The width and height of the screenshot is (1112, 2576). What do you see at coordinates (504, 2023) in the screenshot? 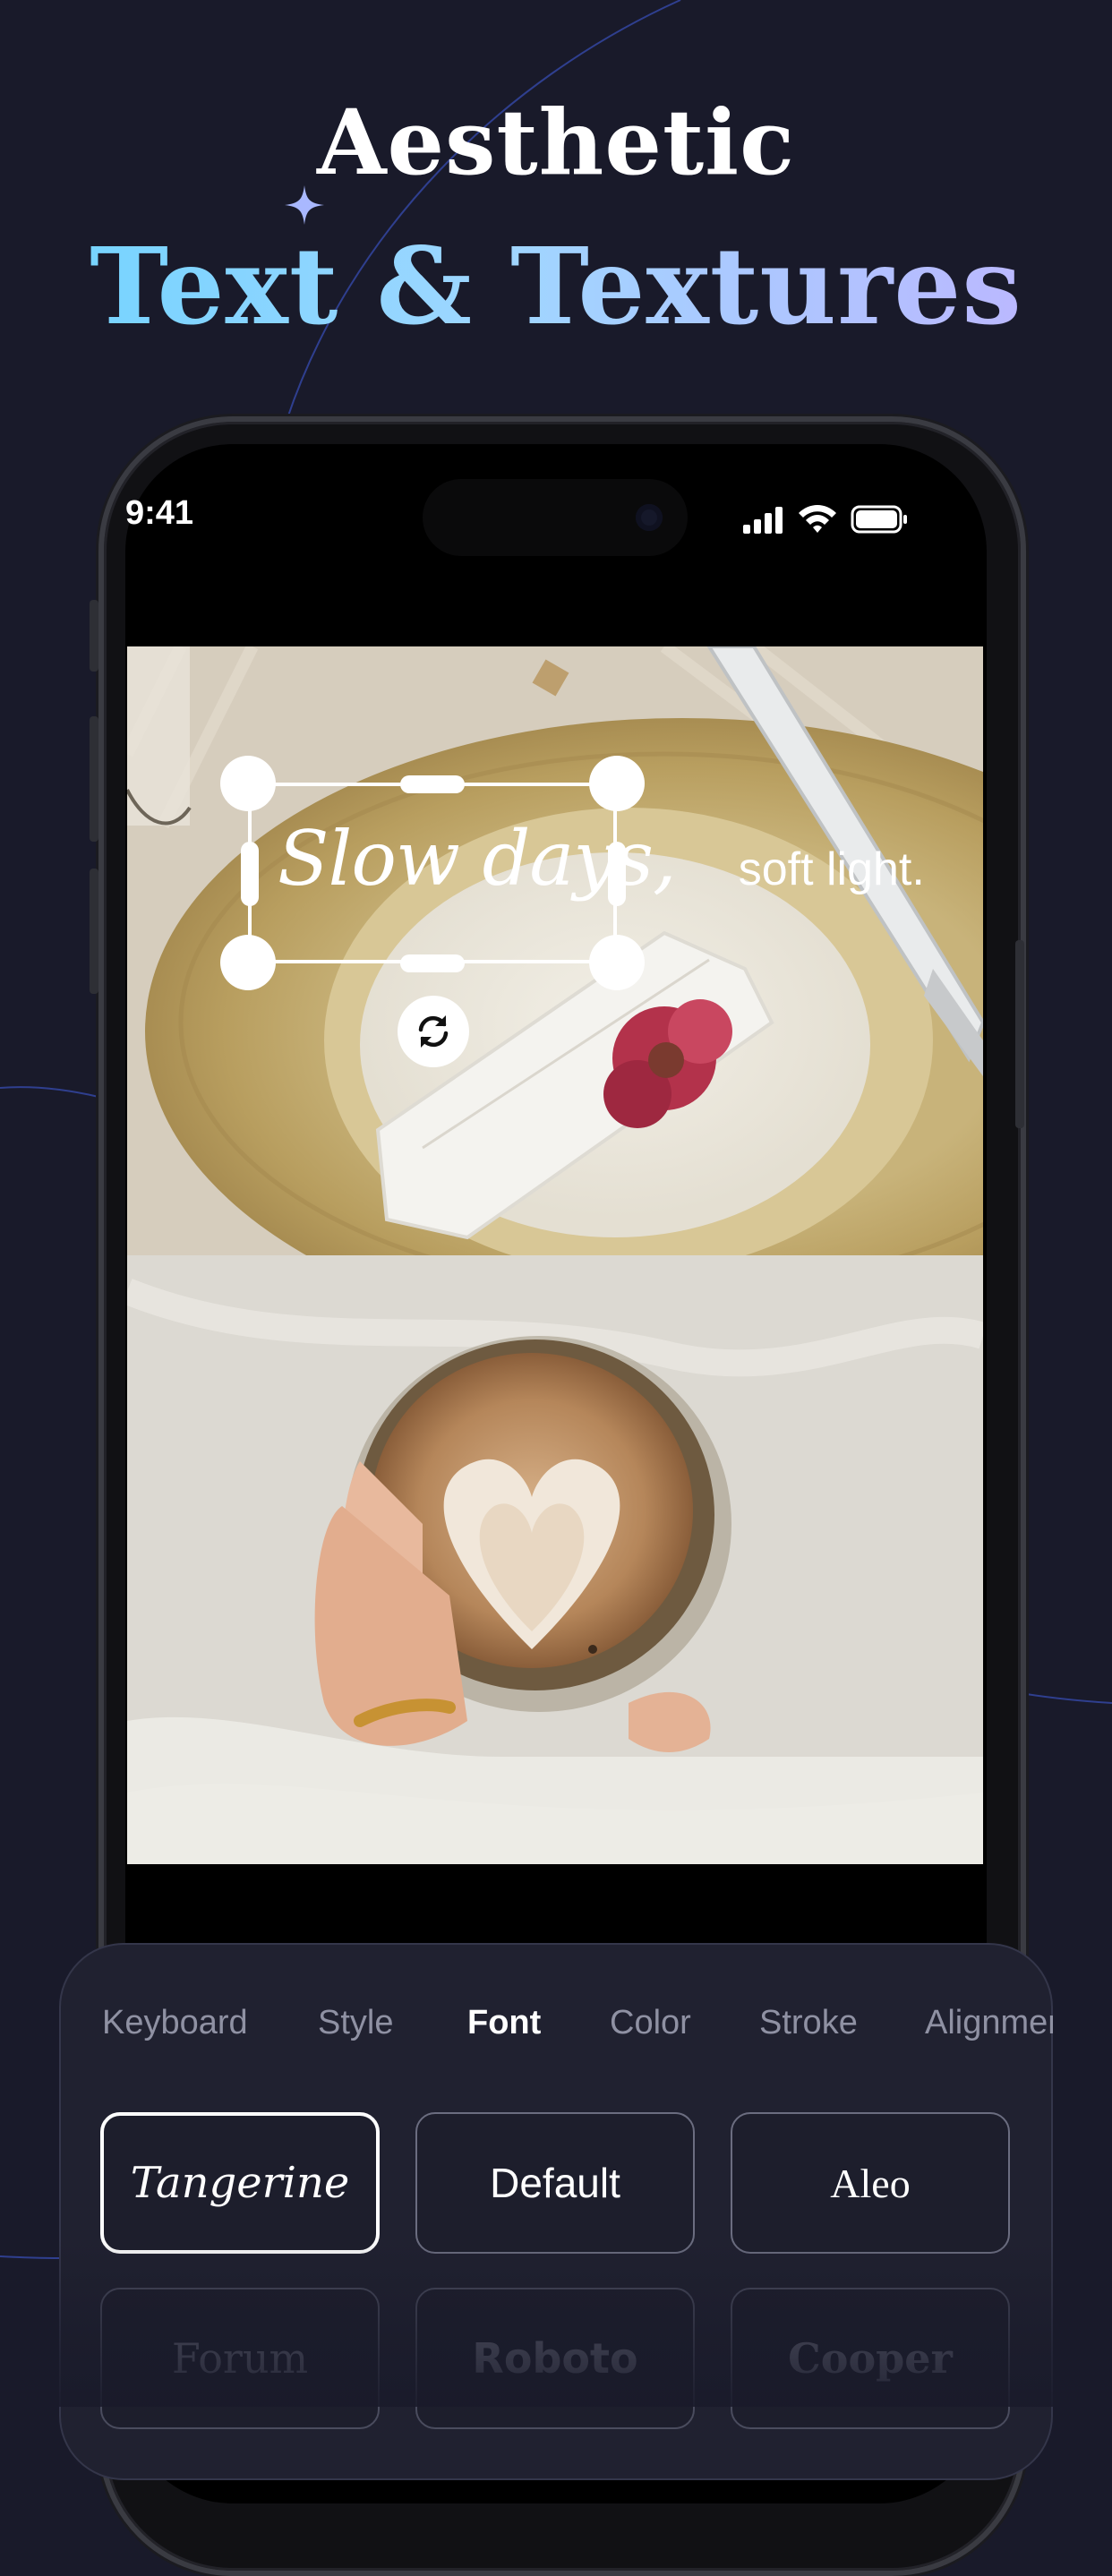
I see `tab-font: Font` at bounding box center [504, 2023].